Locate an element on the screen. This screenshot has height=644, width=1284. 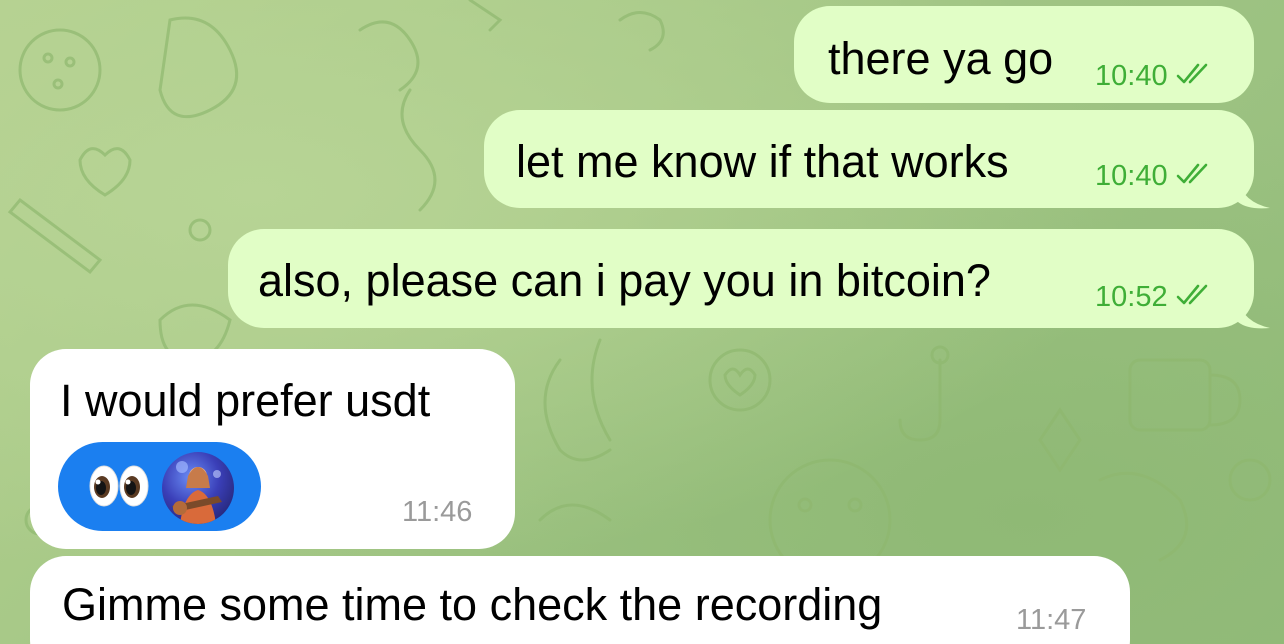
outgoing-message-bubble: there ya go 10:40 is located at coordinates (1024, 54).